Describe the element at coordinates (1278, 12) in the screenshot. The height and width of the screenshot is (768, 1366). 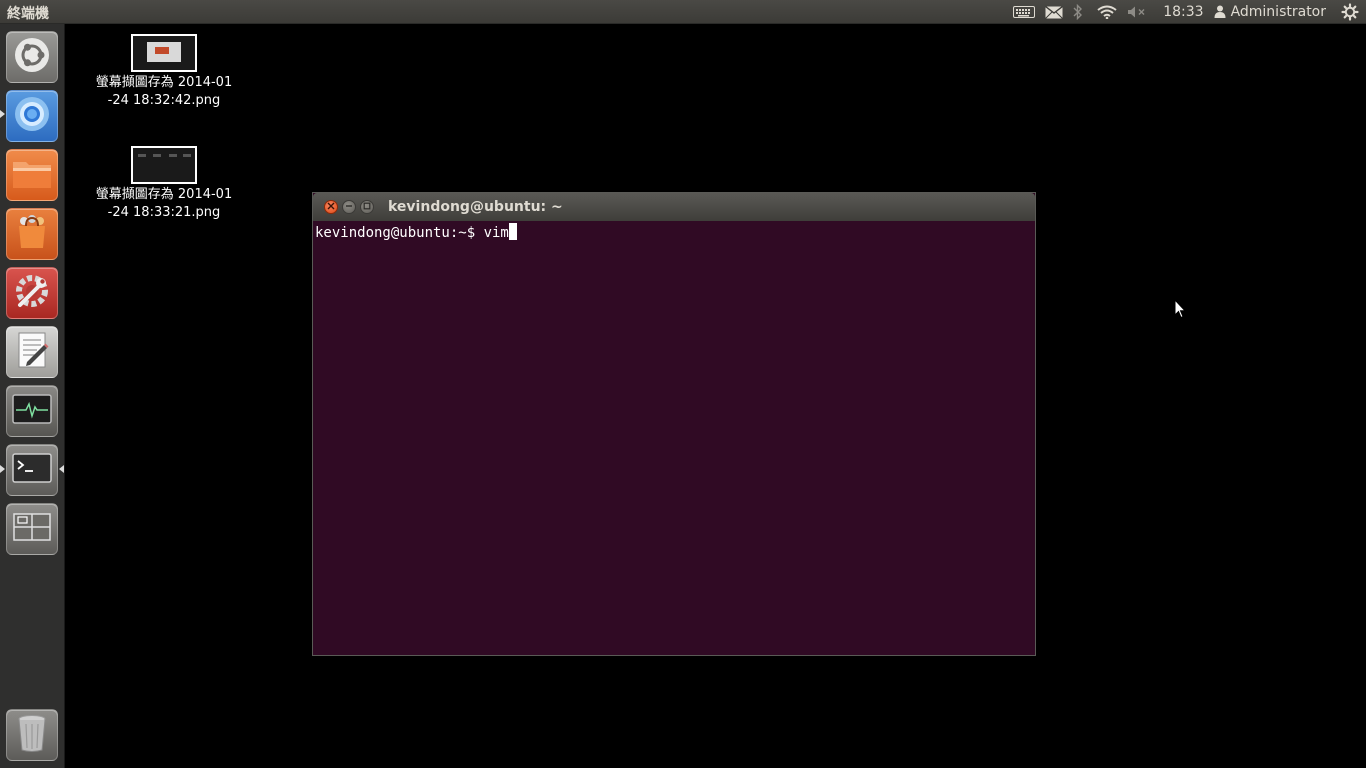
I see `user-name: Administrator` at that location.